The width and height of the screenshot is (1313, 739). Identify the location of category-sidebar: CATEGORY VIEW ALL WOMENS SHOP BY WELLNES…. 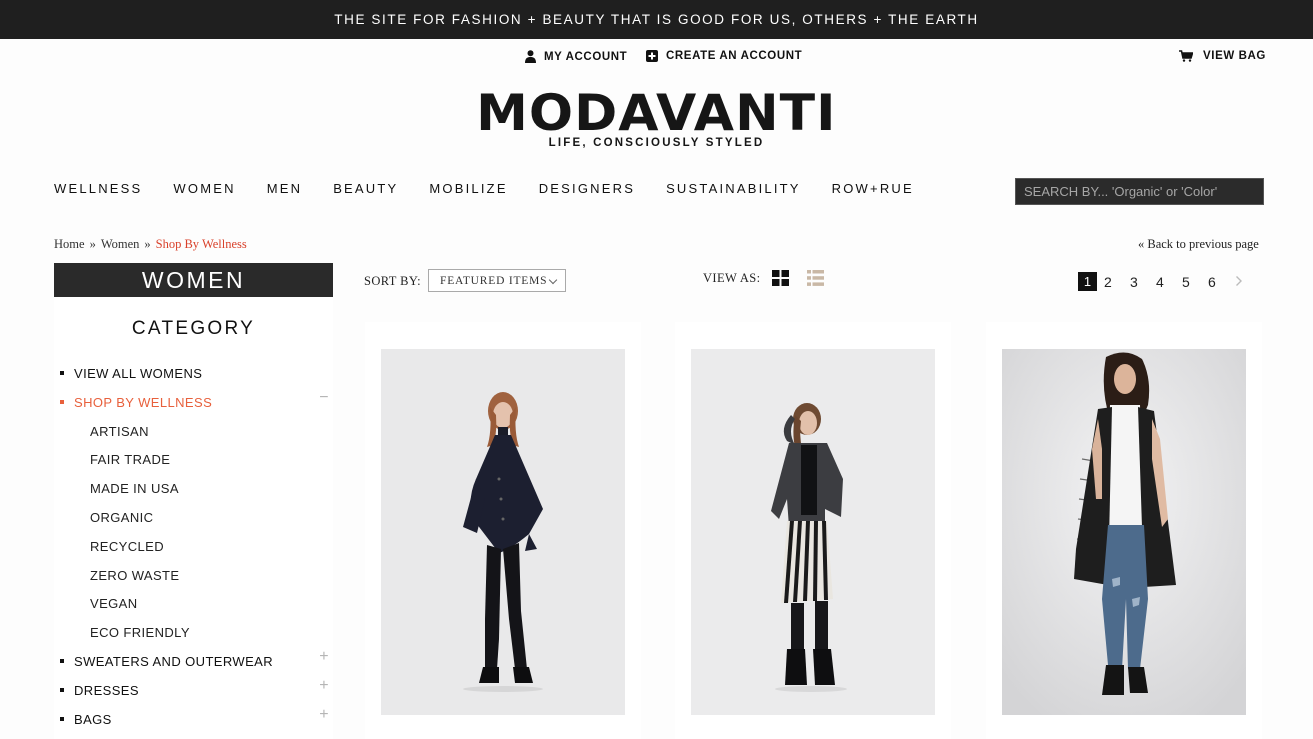
(193, 518).